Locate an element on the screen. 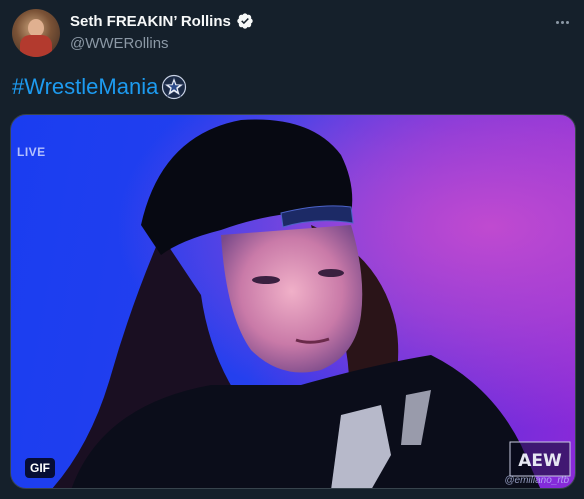 This screenshot has height=499, width=584. avatar is located at coordinates (36, 33).